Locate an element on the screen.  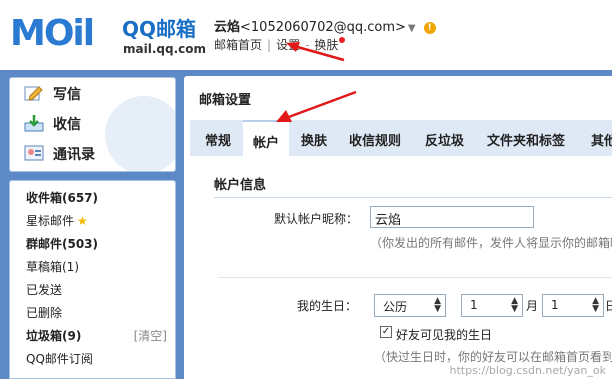
logo-mail-text: MOil is located at coordinates (52, 33).